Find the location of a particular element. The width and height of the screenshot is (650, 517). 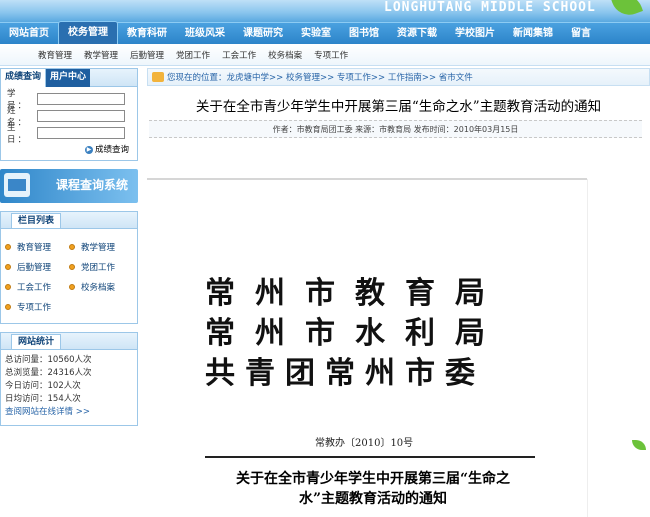

list-item: 教学管理 is located at coordinates (101, 247).